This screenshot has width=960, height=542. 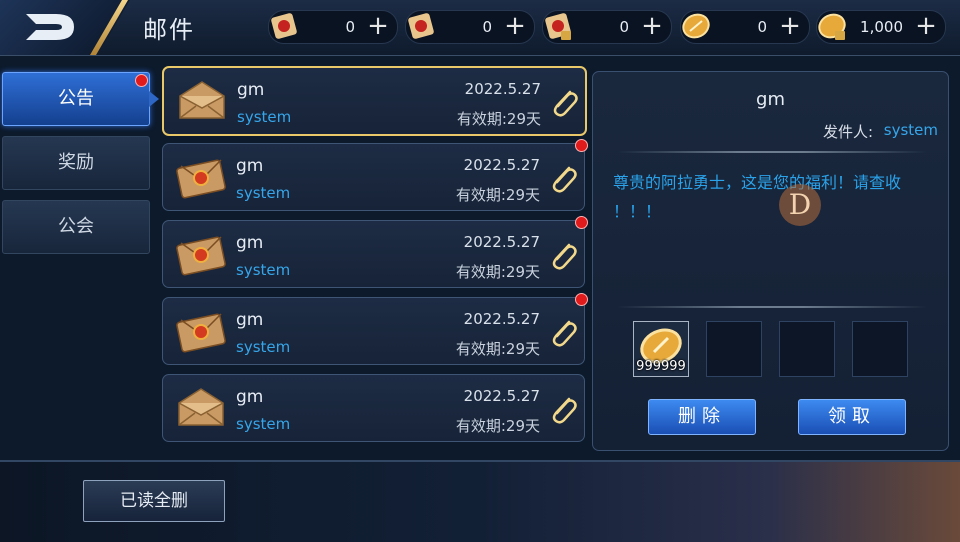 What do you see at coordinates (661, 349) in the screenshot?
I see `attachment-slot: 999999` at bounding box center [661, 349].